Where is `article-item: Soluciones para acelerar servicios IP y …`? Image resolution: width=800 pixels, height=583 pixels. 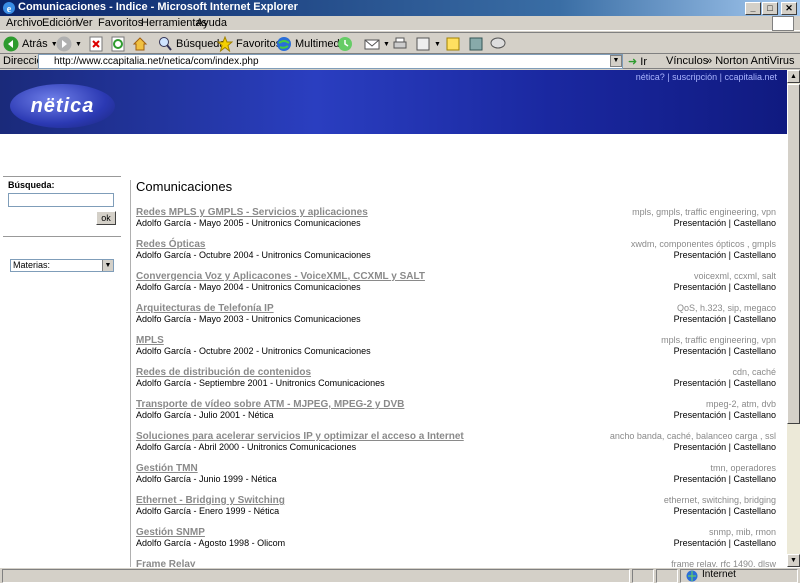 article-item: Soluciones para acelerar servicios IP y … is located at coordinates (456, 444).